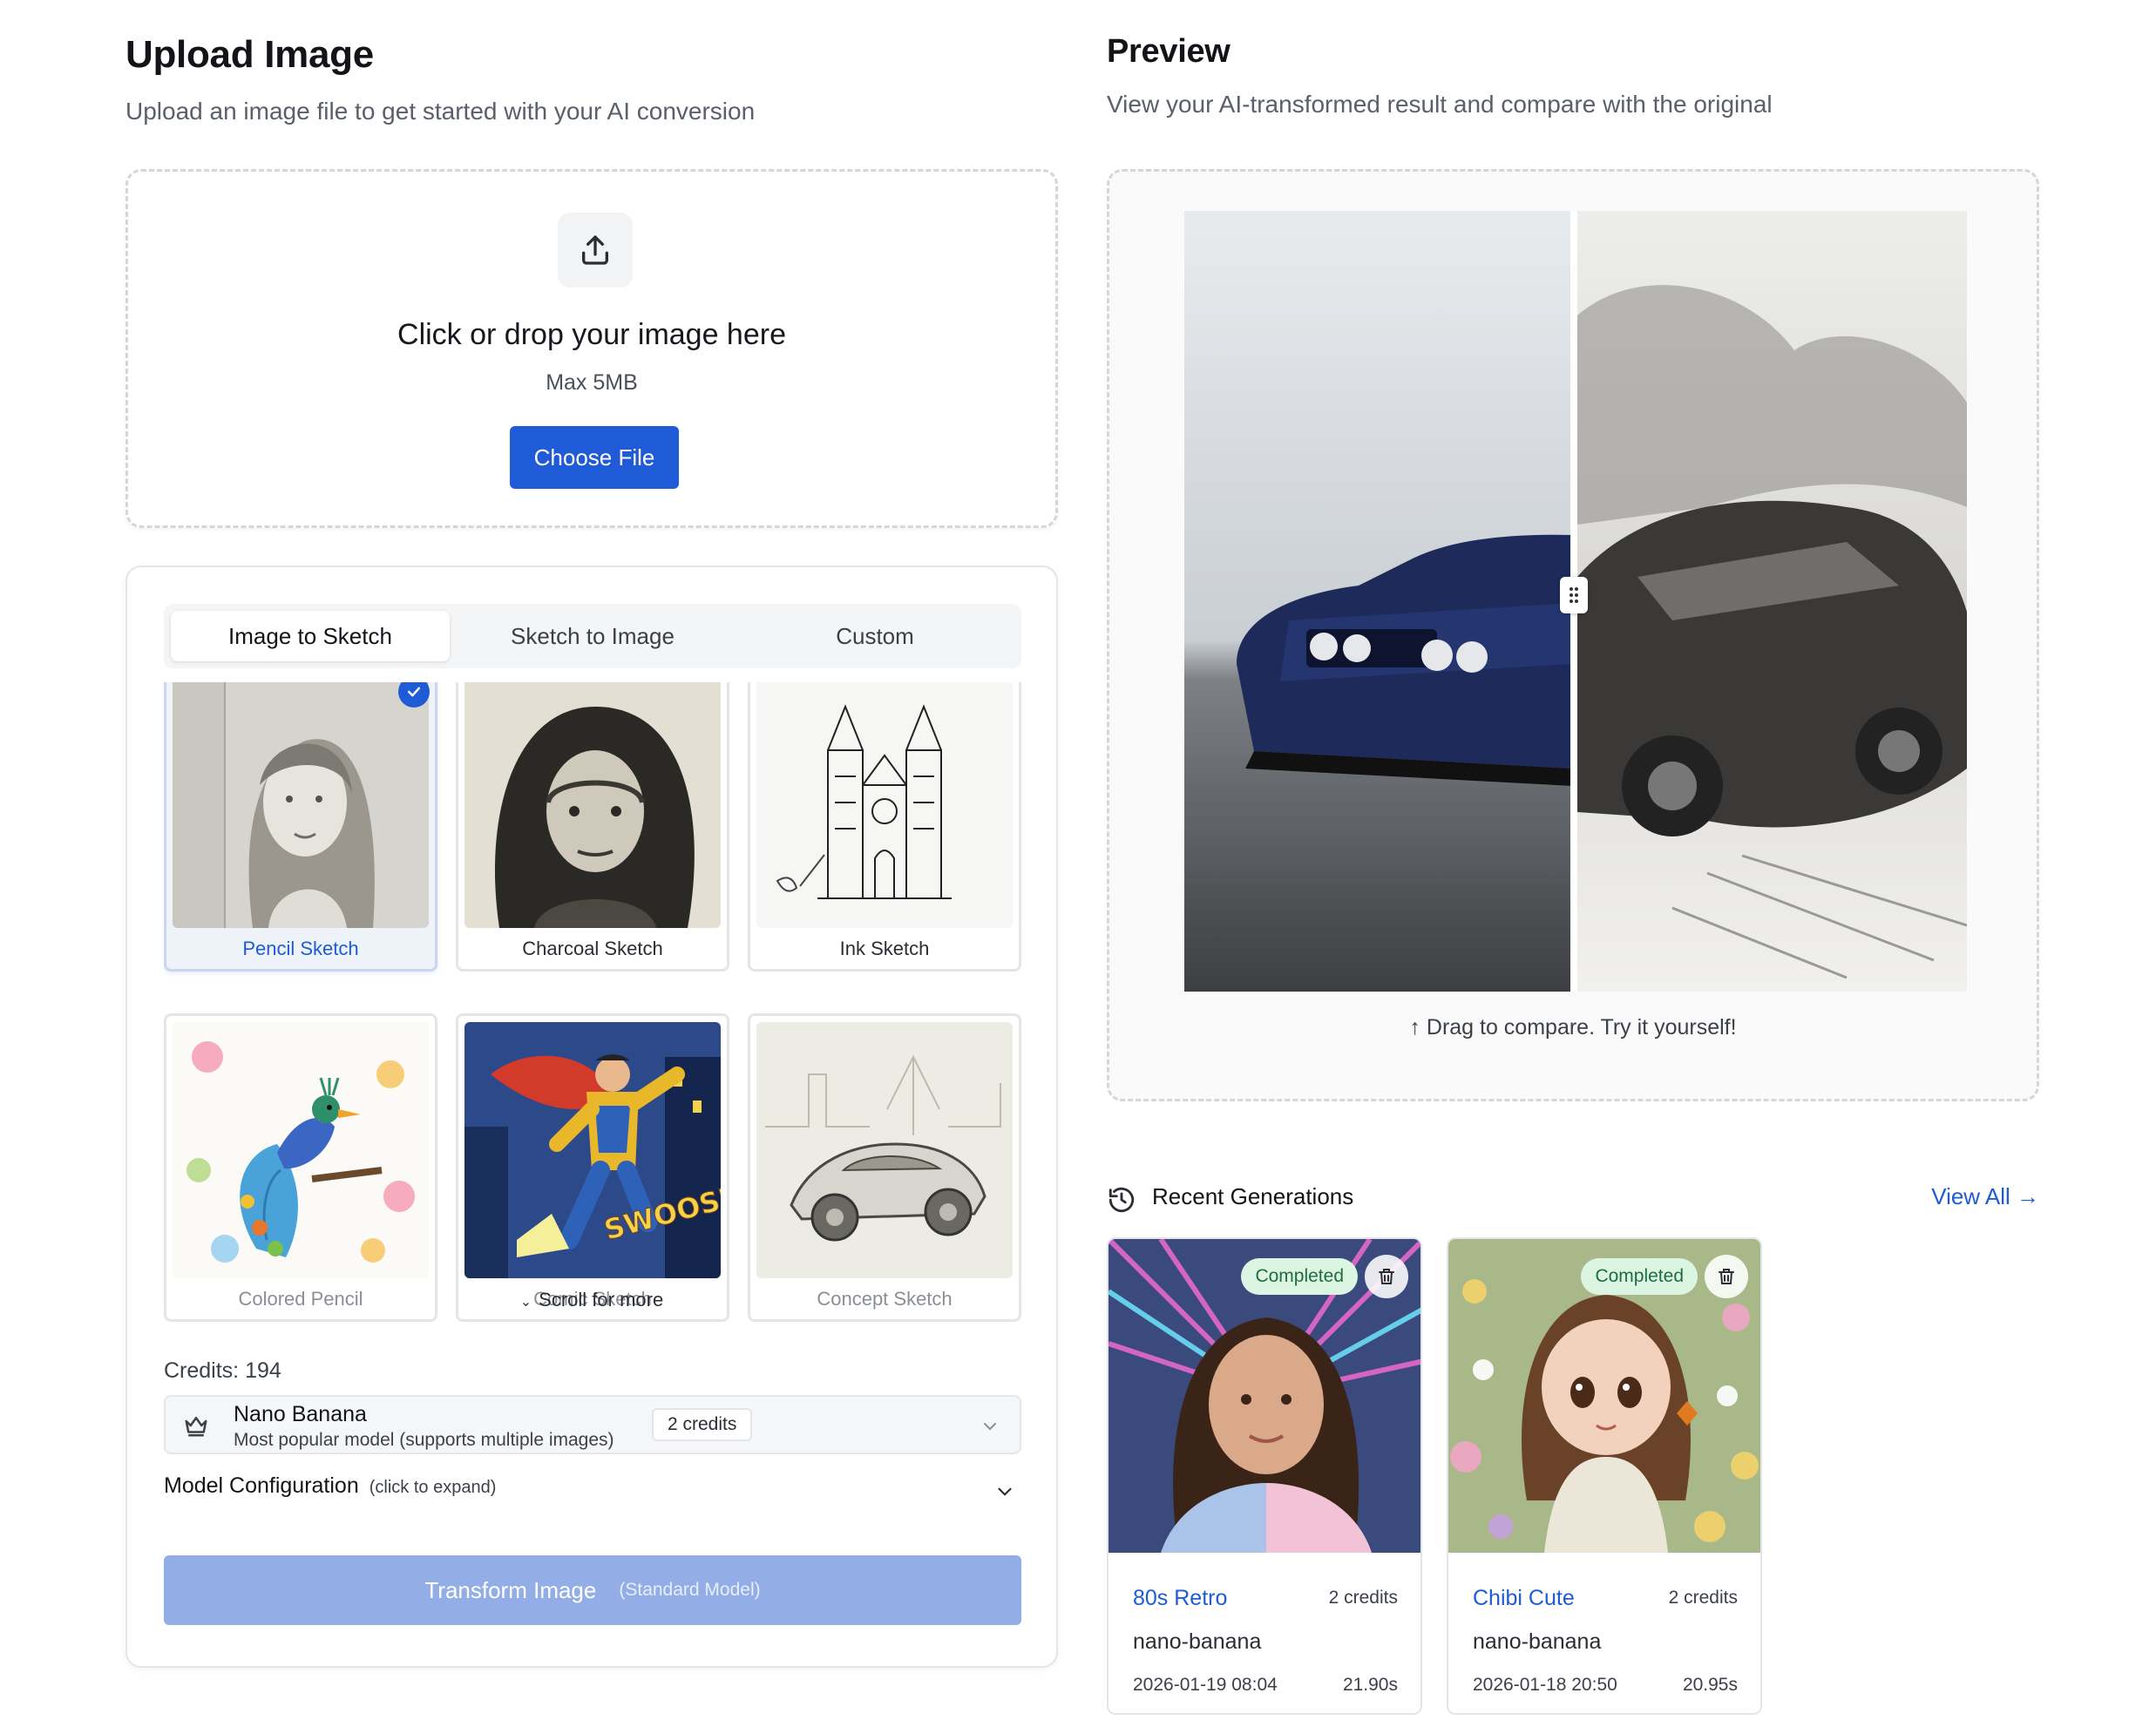 Image resolution: width=2156 pixels, height=1727 pixels. I want to click on style-grid: Pencil Sketch Charcoal Sketch Ink Sketch, so click(592, 842).